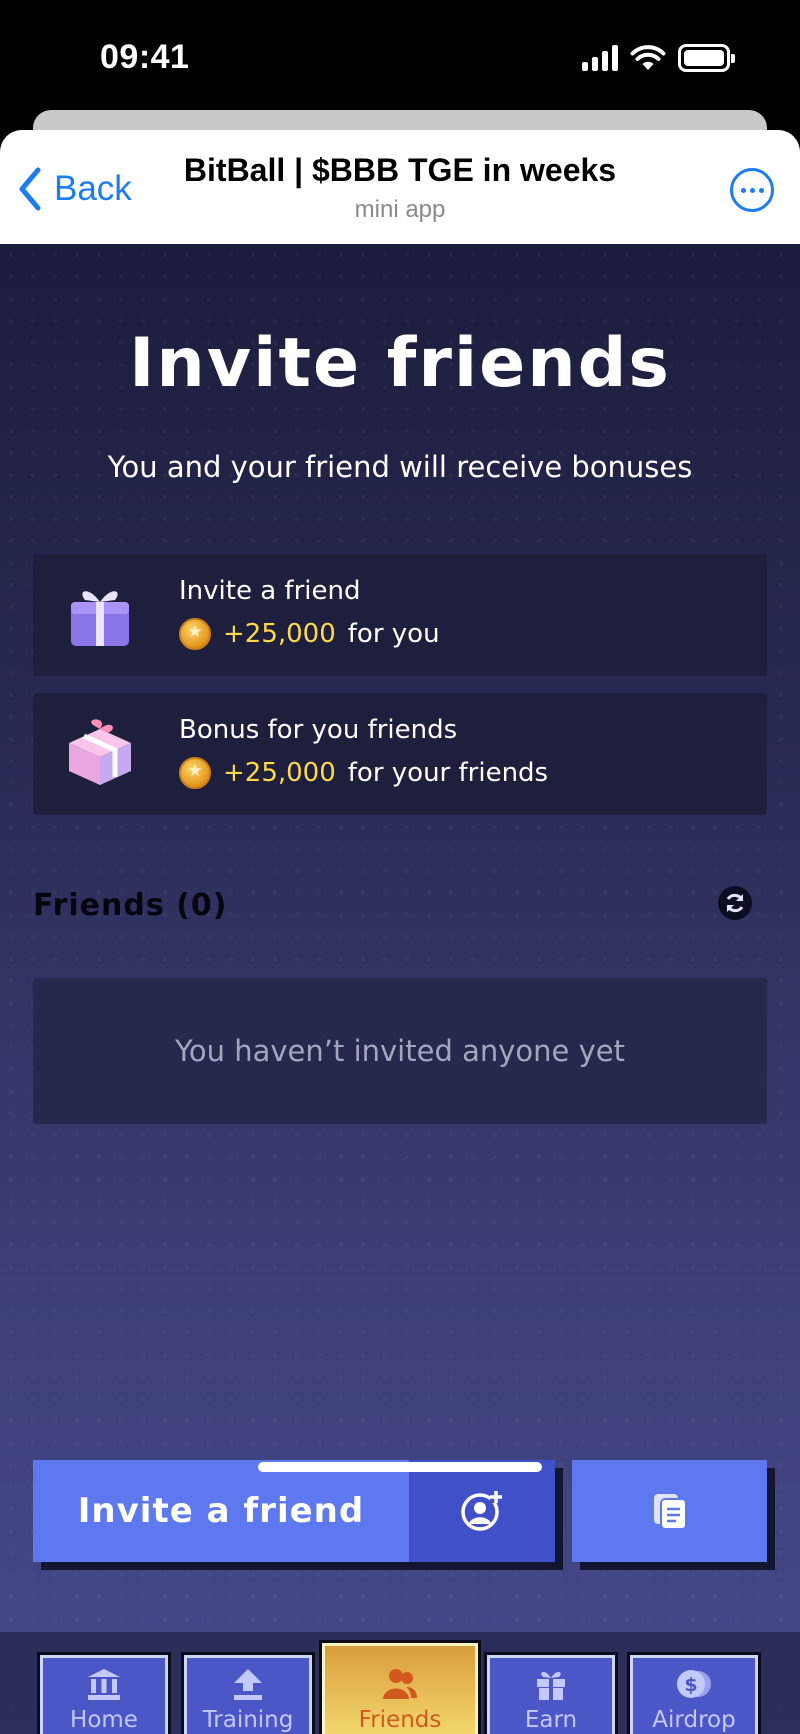 The height and width of the screenshot is (1734, 800). I want to click on bonus-card-reward: +25,000 for your friends, so click(363, 773).